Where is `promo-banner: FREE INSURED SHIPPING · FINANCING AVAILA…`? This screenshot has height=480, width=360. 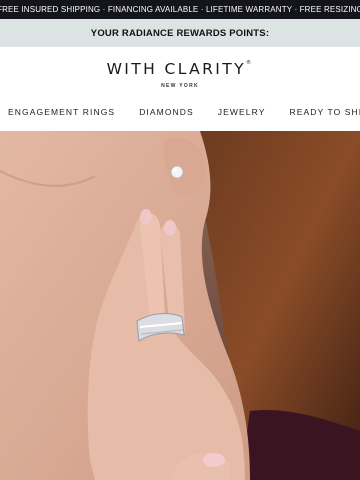 promo-banner: FREE INSURED SHIPPING · FINANCING AVAILA… is located at coordinates (180, 9).